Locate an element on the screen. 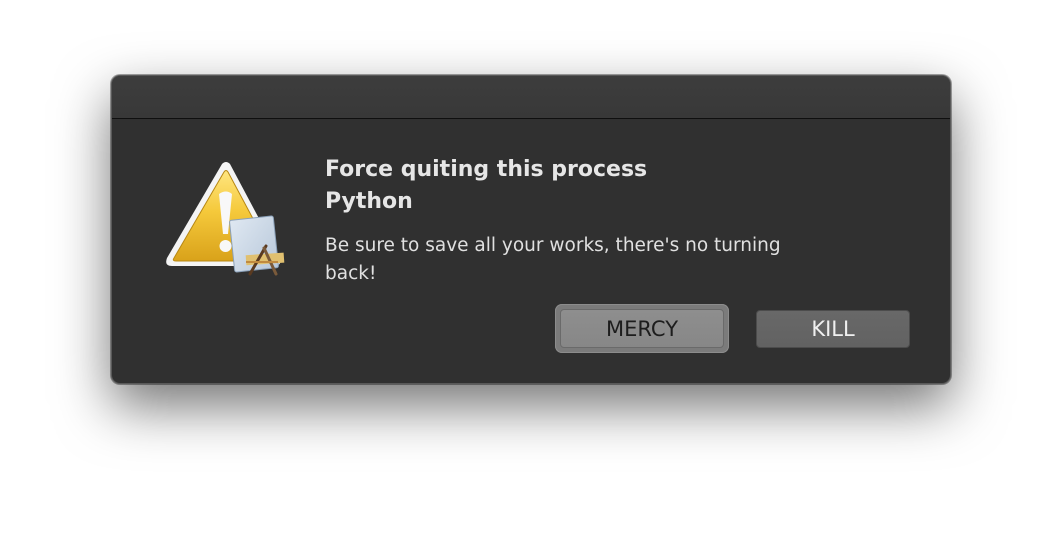 The image size is (1064, 534). dialog-title-line1: Force quiting this process is located at coordinates (486, 169).